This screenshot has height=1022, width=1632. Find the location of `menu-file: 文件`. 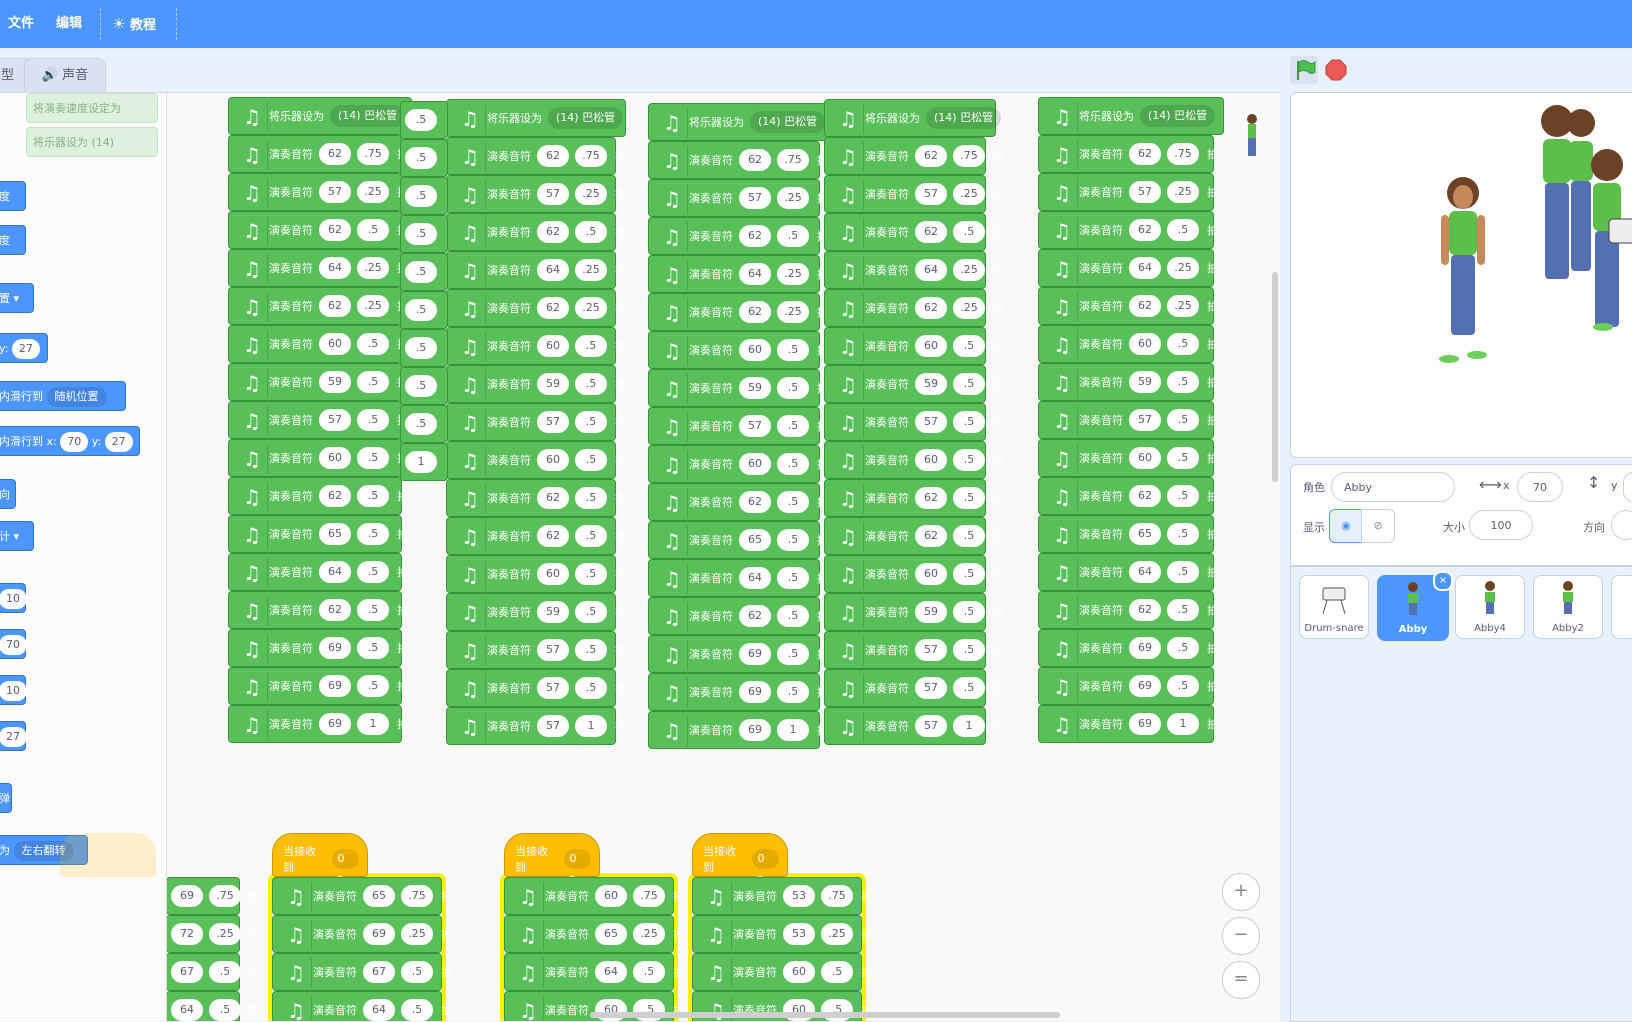

menu-file: 文件 is located at coordinates (21, 24).